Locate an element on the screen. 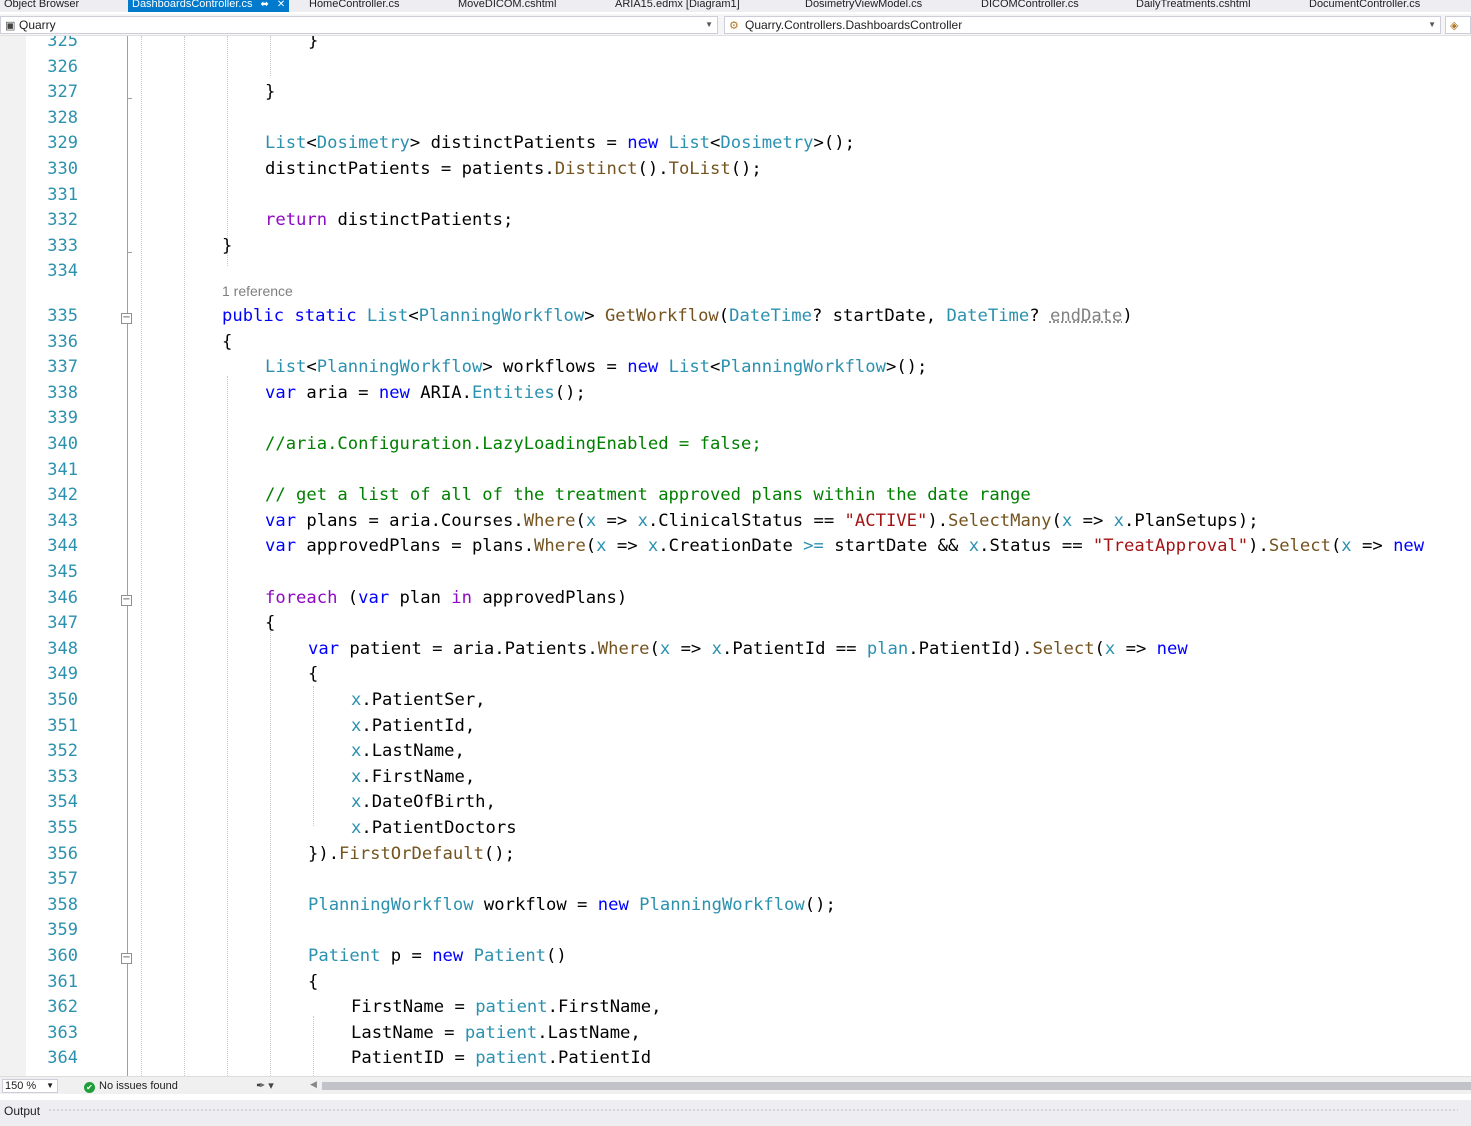 The width and height of the screenshot is (1471, 1126). code-token: () is located at coordinates (556, 956).